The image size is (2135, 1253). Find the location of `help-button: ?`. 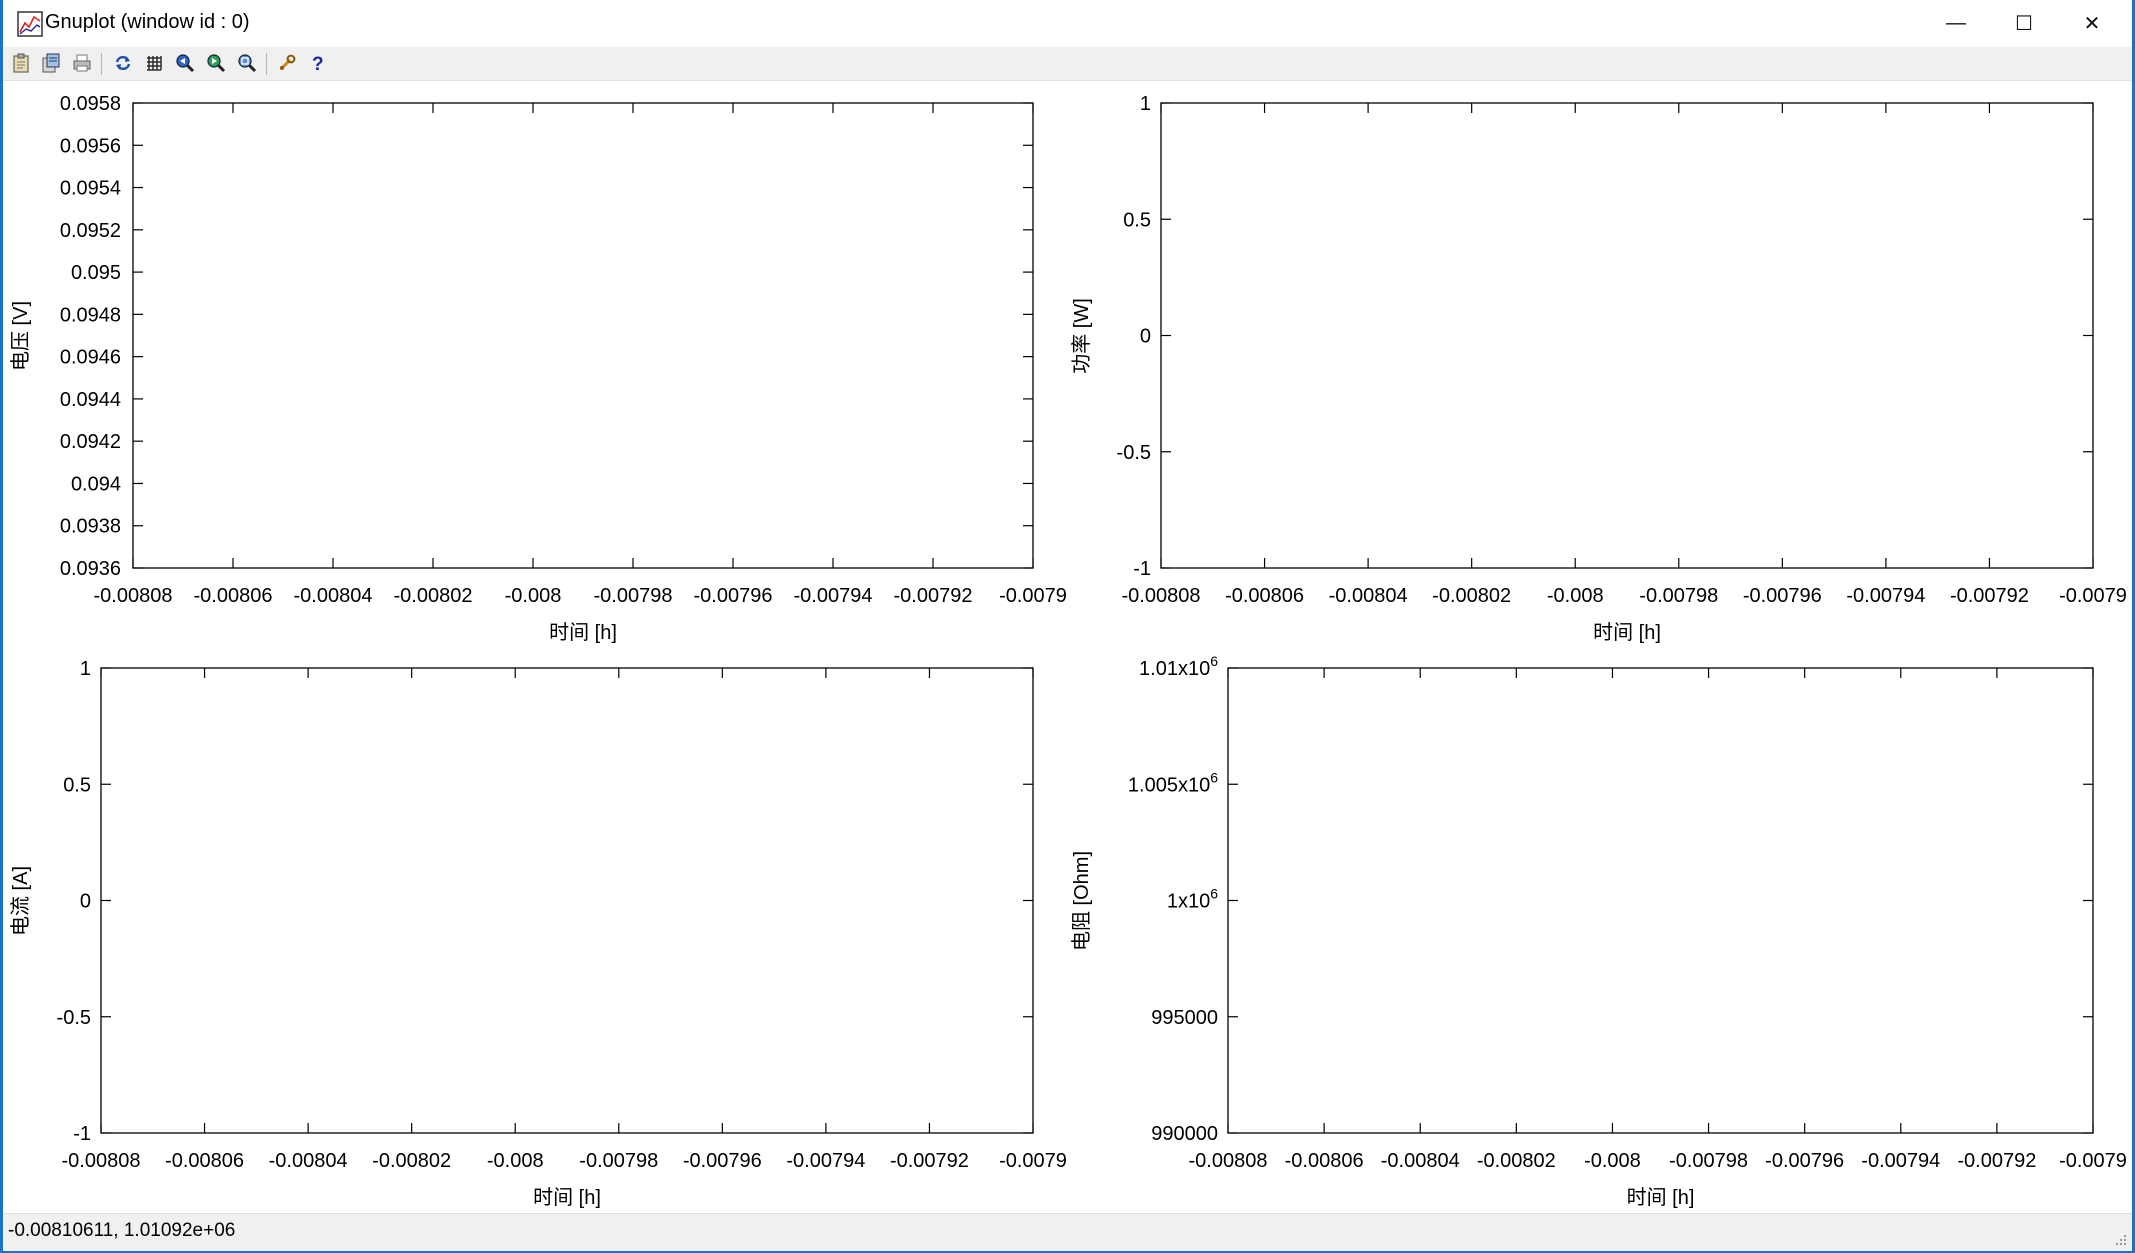

help-button: ? is located at coordinates (317, 63).